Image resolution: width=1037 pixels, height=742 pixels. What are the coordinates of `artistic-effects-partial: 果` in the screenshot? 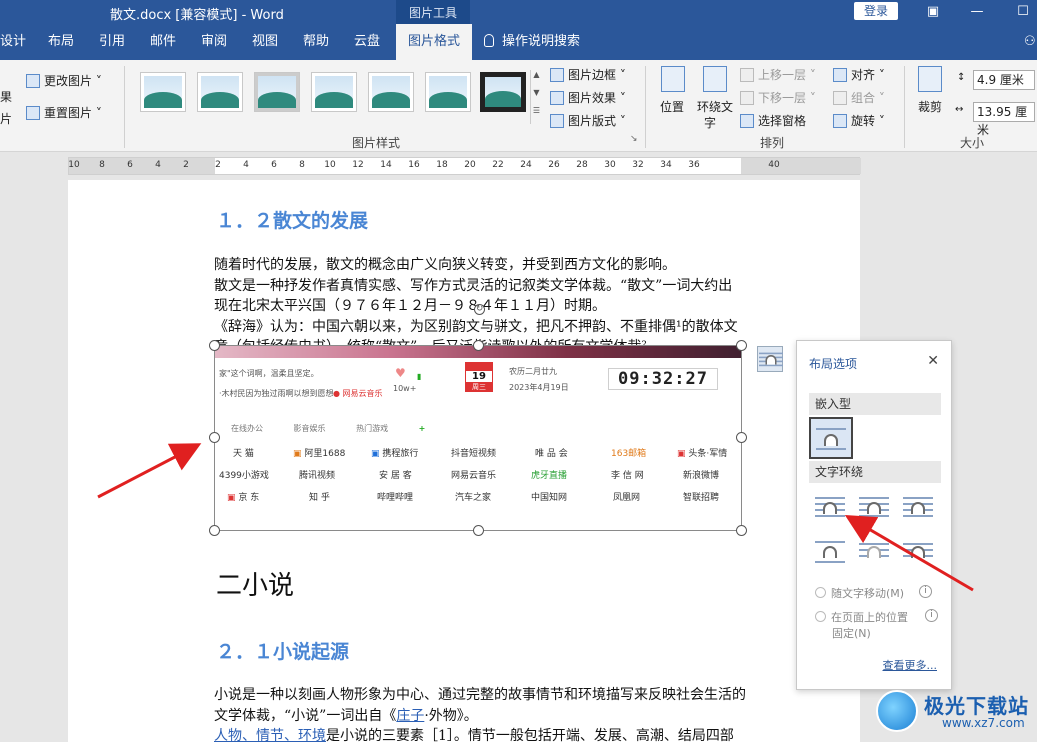 It's located at (6, 96).